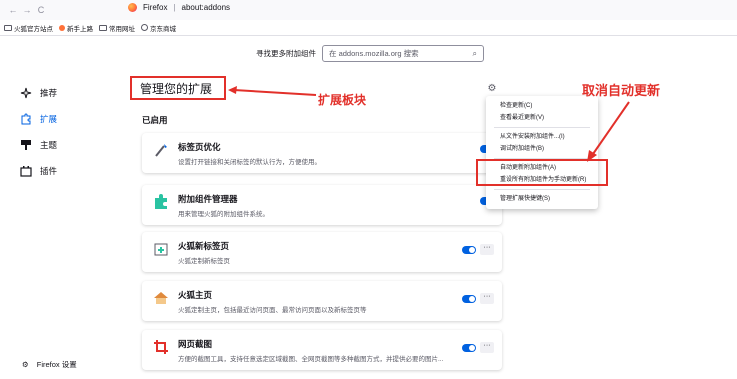 This screenshot has width=737, height=379. What do you see at coordinates (368, 10) in the screenshot?
I see `browser-toolbar: ← → C Firefox | about:addons` at bounding box center [368, 10].